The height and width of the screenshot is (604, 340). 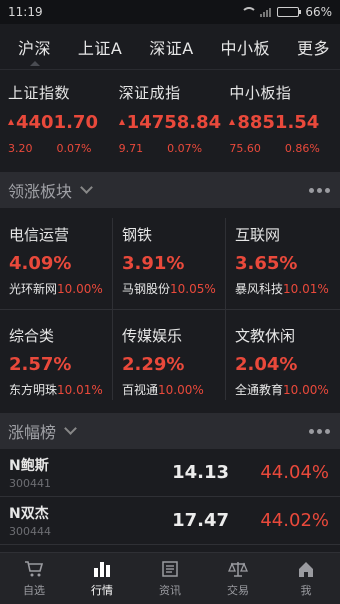 What do you see at coordinates (170, 431) in the screenshot?
I see `section-header-top-gainers: 涨幅榜` at bounding box center [170, 431].